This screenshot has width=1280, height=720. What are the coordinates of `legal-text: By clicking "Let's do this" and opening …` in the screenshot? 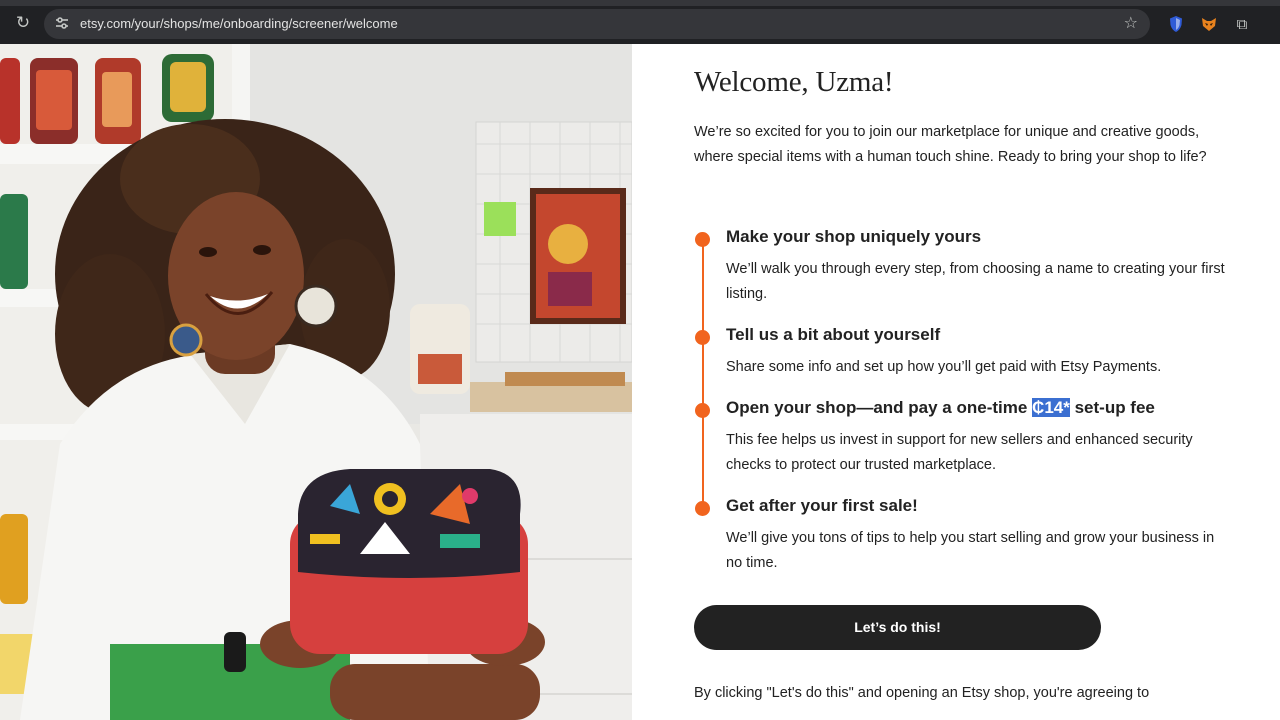 It's located at (922, 693).